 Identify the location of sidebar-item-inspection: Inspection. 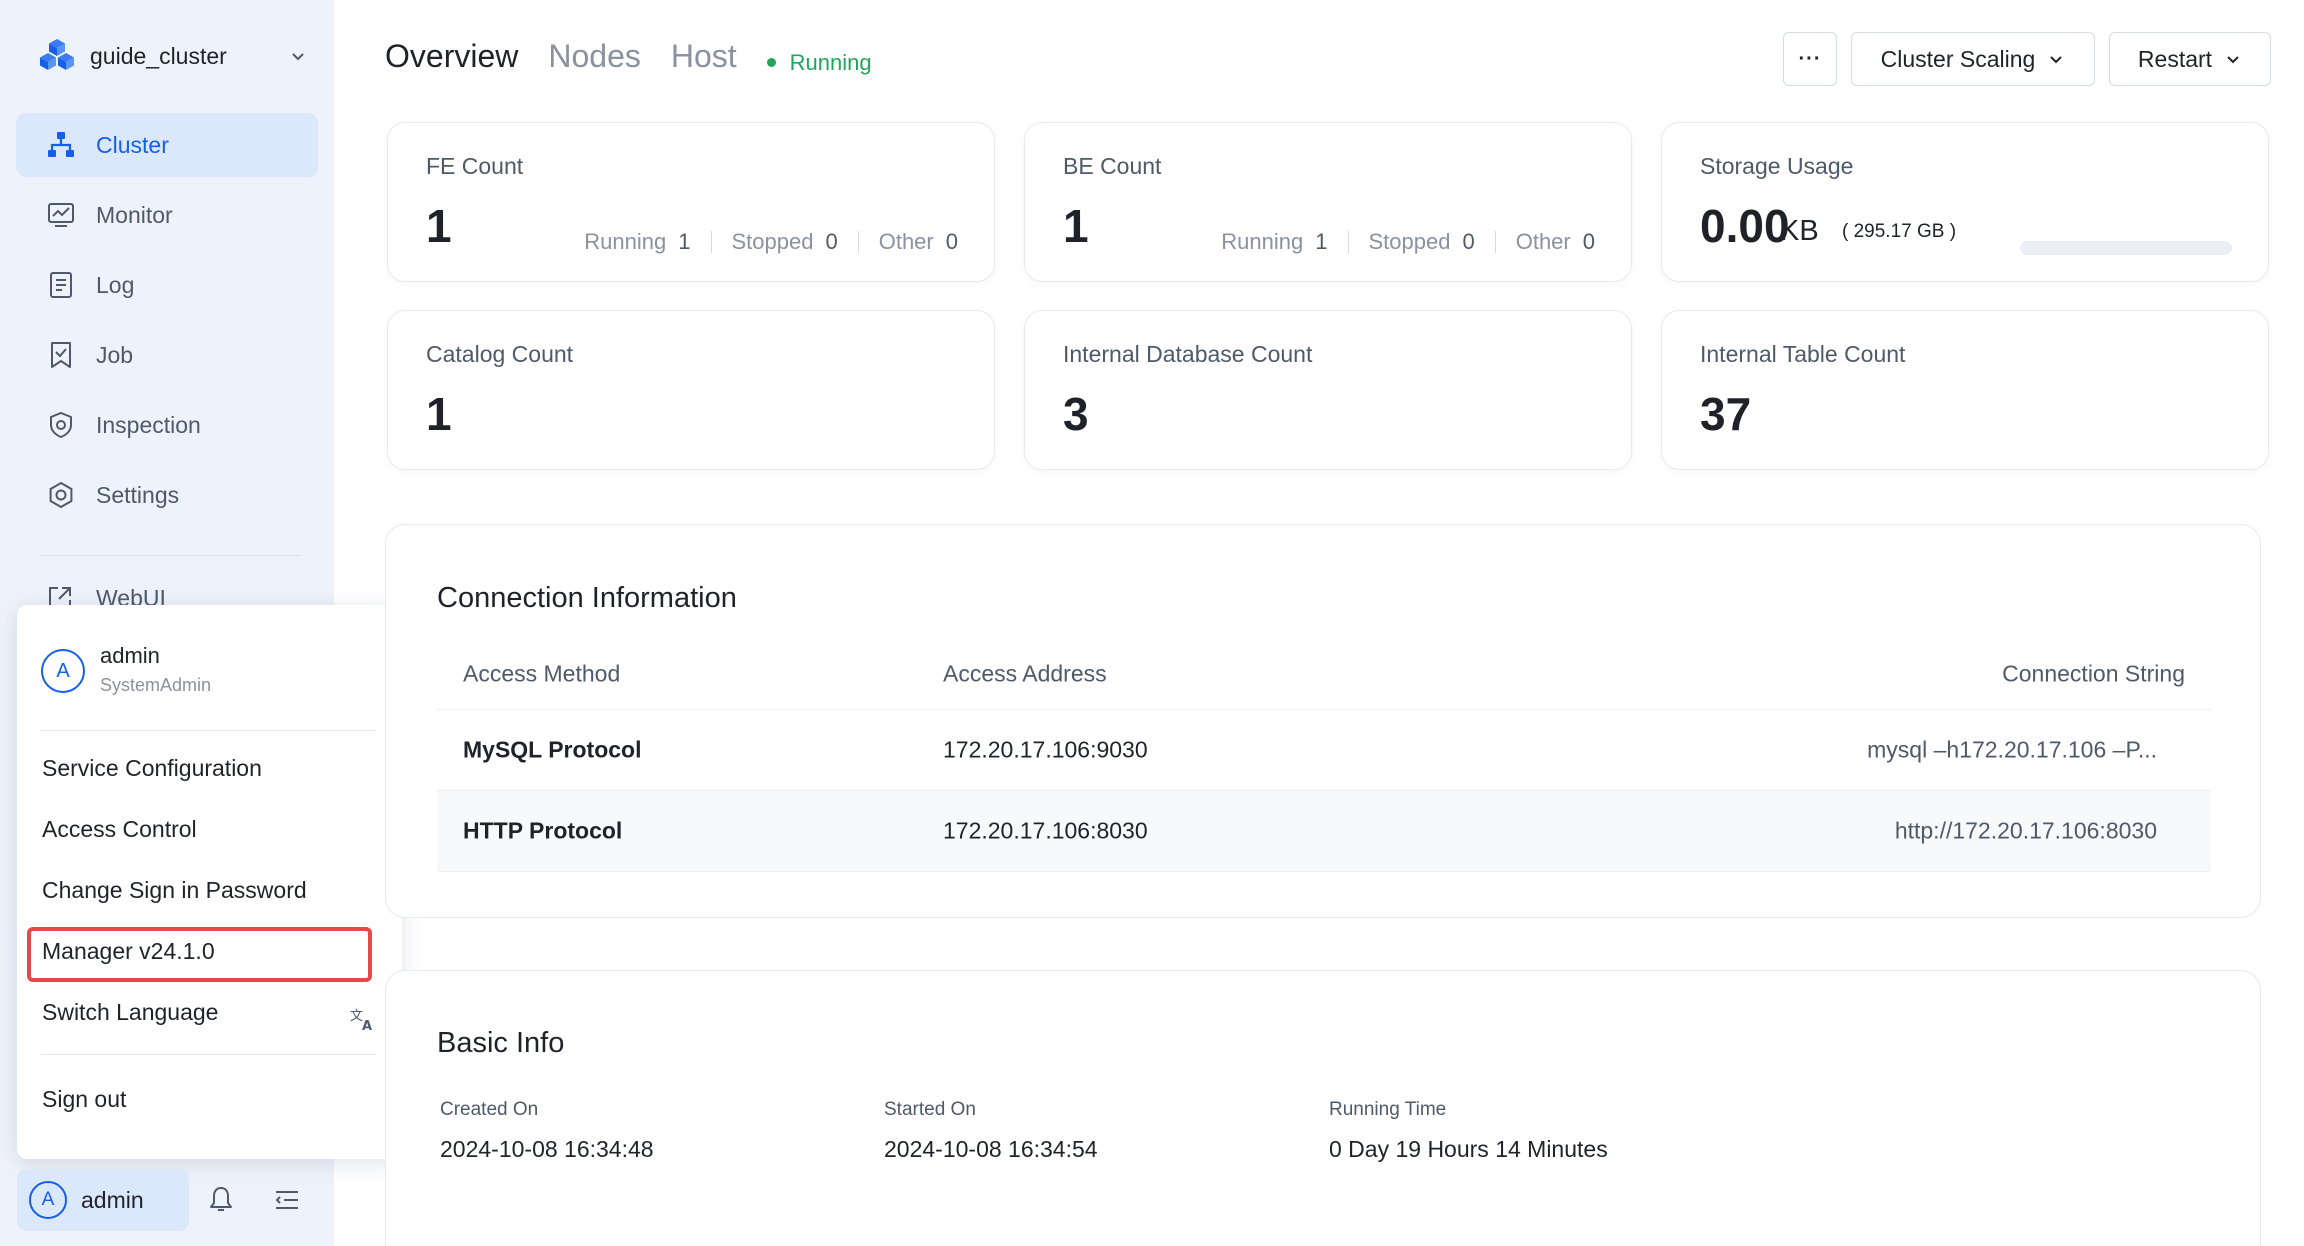
(167, 425).